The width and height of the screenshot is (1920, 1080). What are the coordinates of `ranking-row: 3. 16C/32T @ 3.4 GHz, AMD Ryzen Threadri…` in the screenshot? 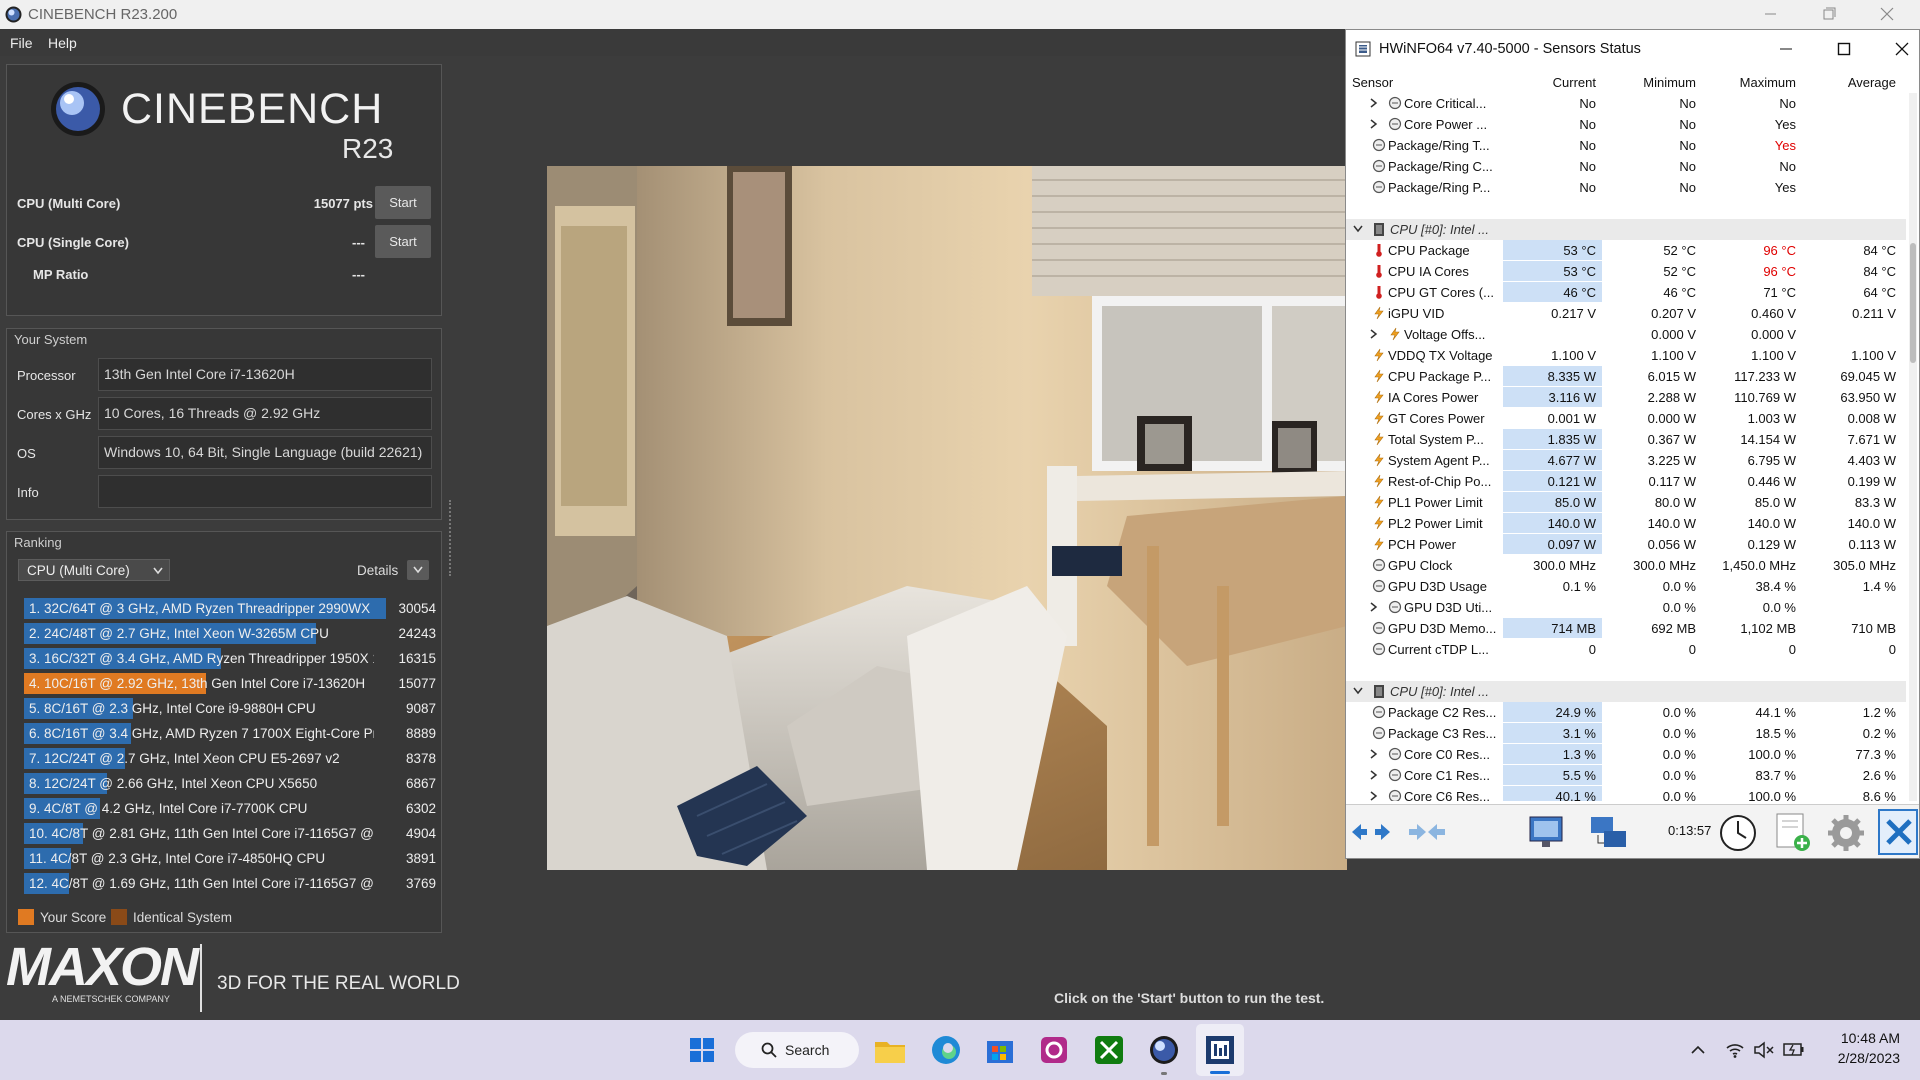 It's located at (230, 658).